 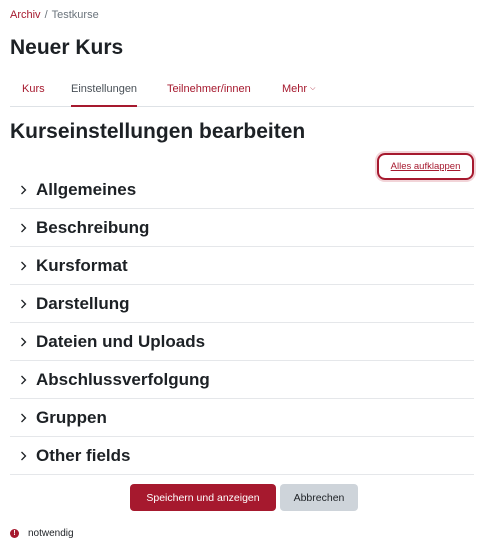 I want to click on section-label: Beschreibung, so click(x=93, y=227).